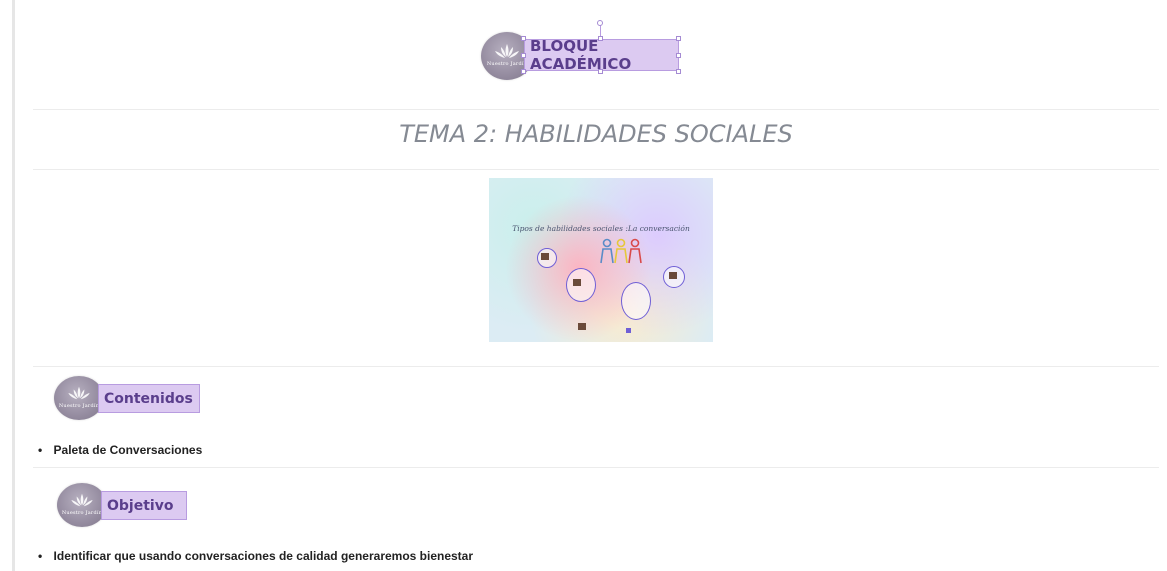  I want to click on section-label-text: Contenidos, so click(148, 398).